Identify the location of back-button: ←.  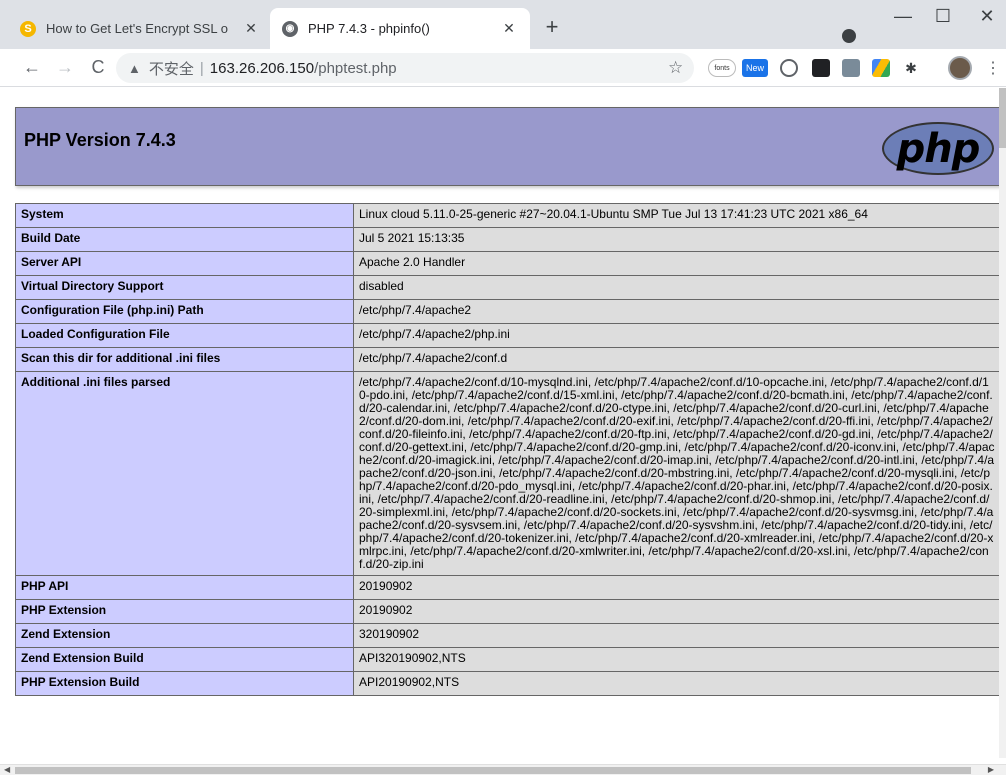
(32, 67).